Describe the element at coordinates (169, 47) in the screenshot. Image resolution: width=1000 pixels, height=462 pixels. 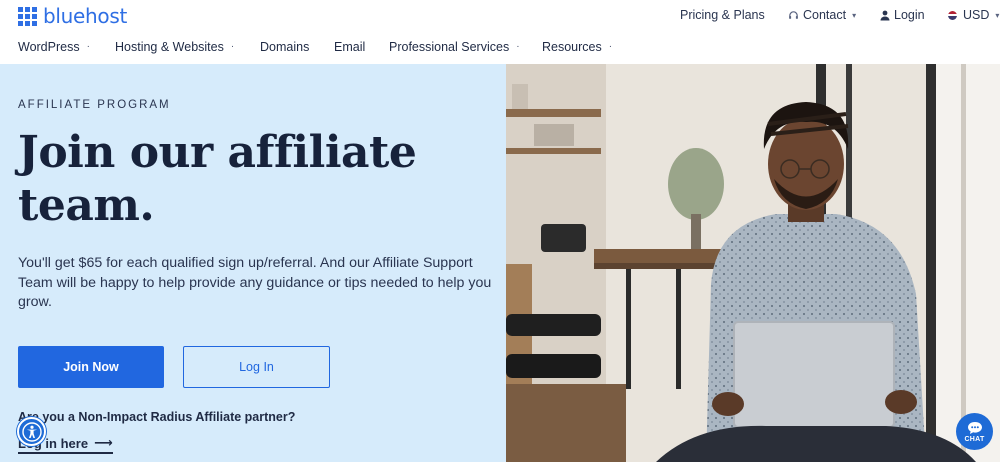
I see `nav-item-label: Hosting & Websites` at that location.